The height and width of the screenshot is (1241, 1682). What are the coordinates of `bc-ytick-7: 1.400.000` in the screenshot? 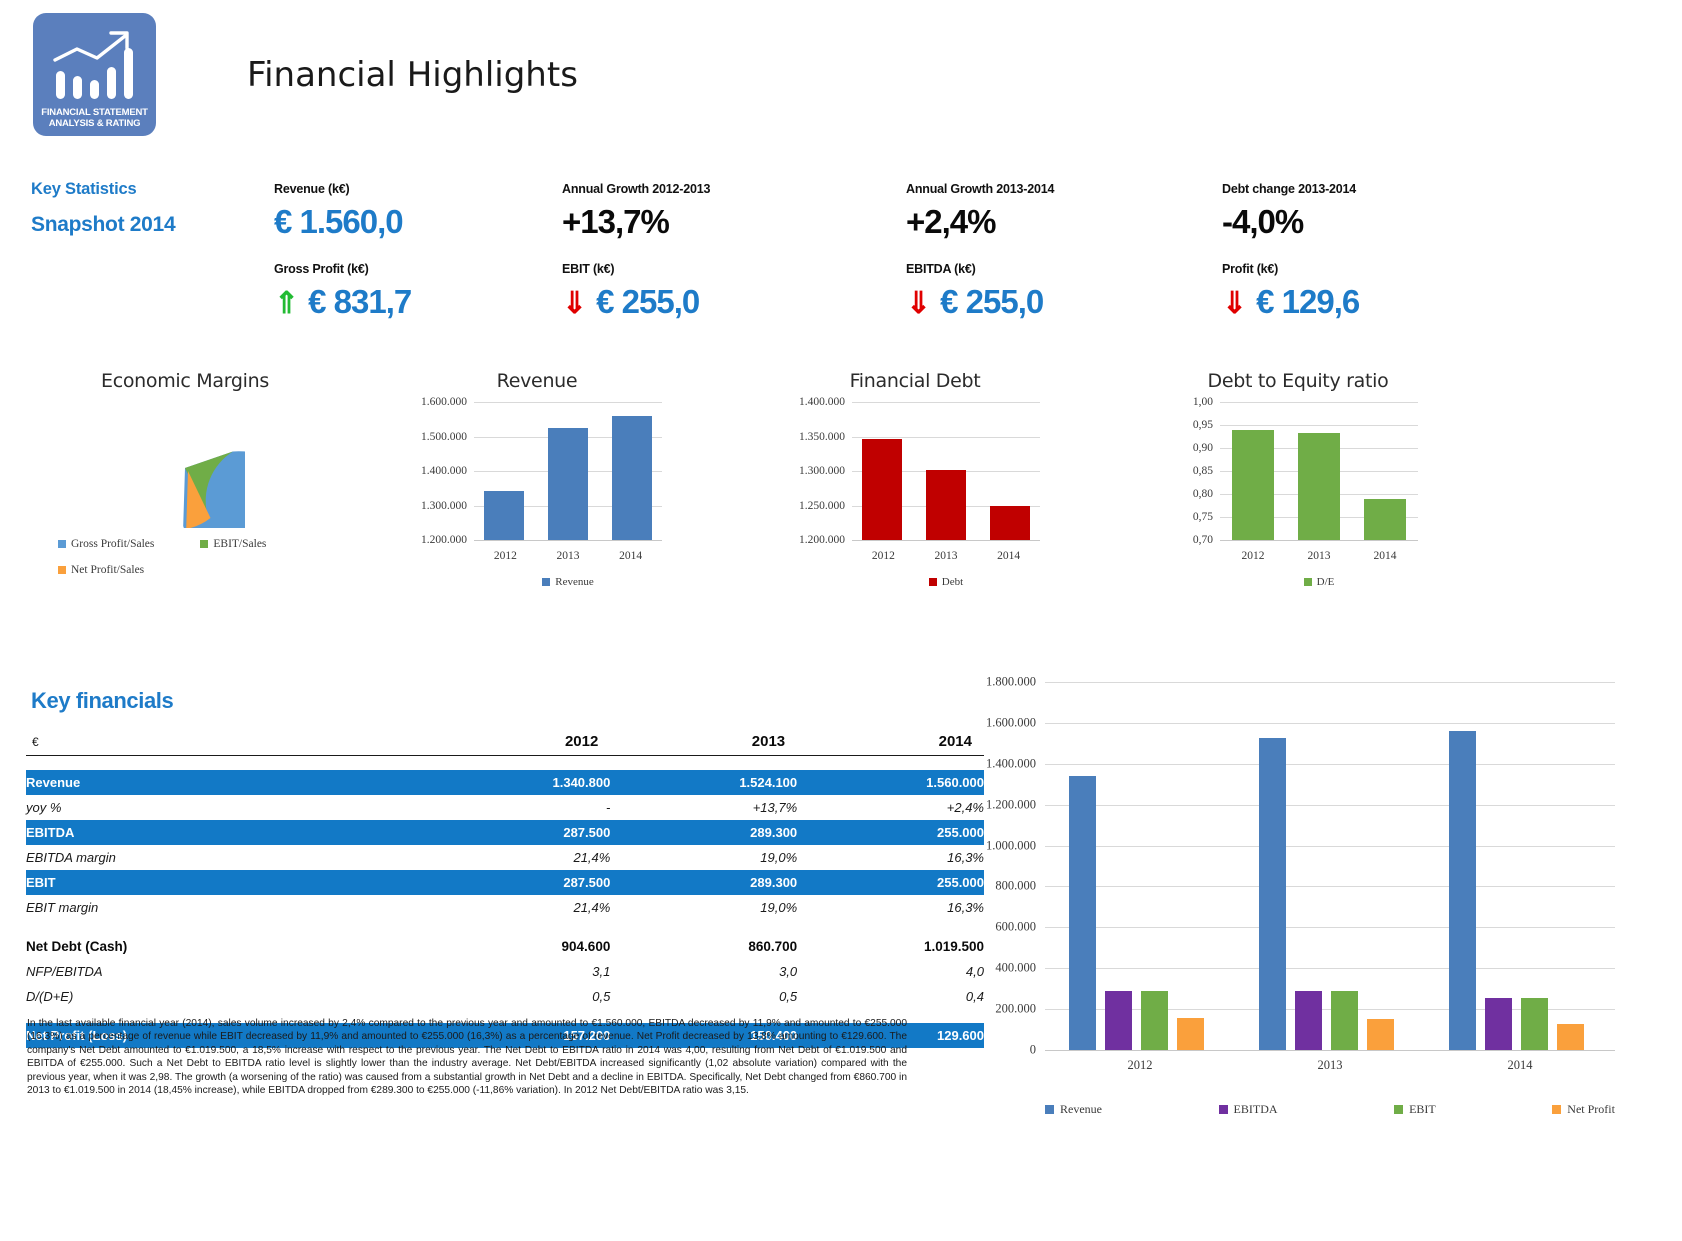 It's located at (1011, 763).